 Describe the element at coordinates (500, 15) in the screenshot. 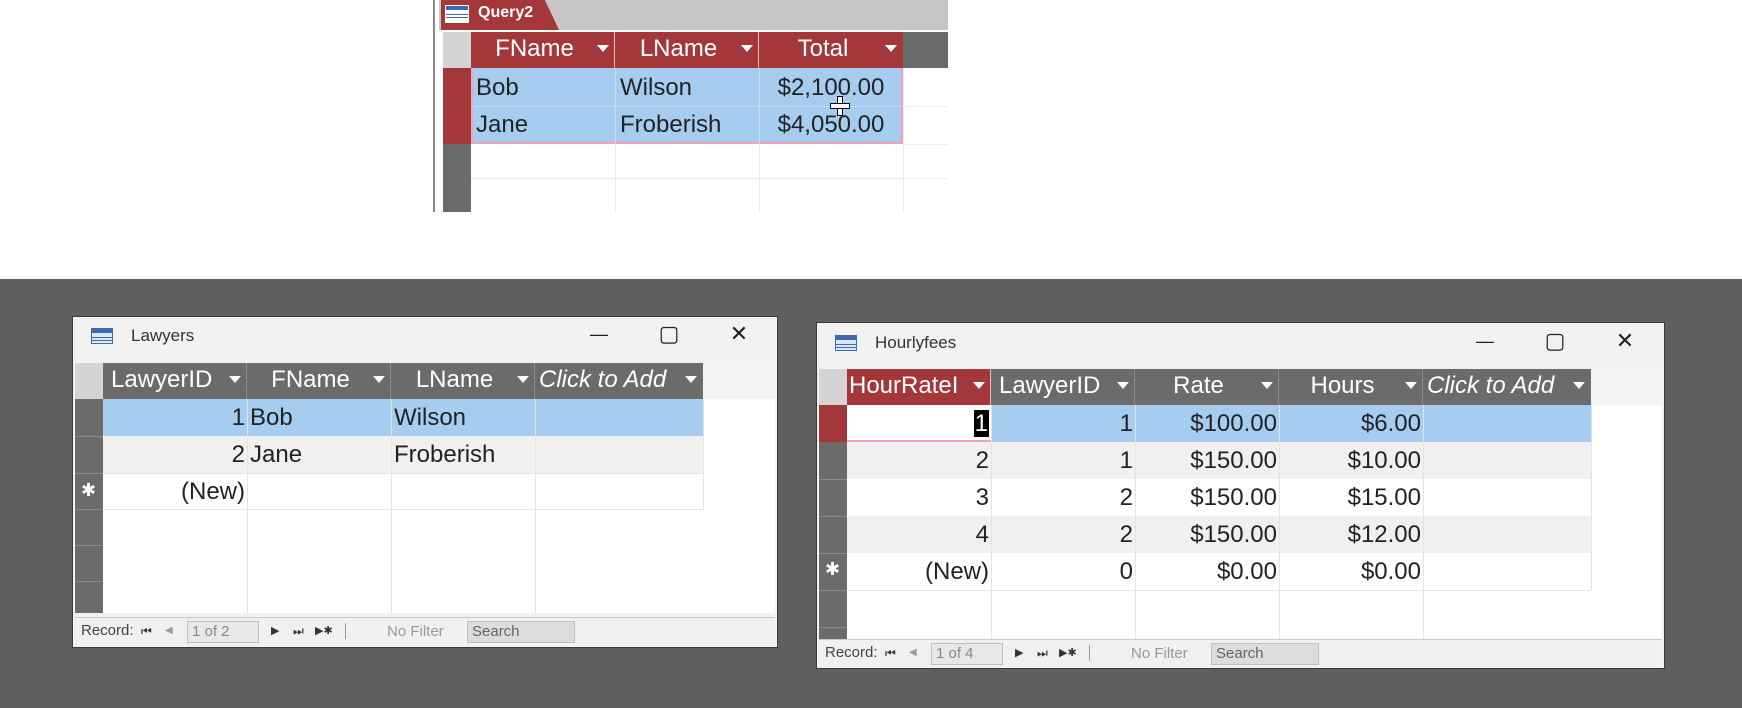

I see `tab-query2: Query2` at that location.